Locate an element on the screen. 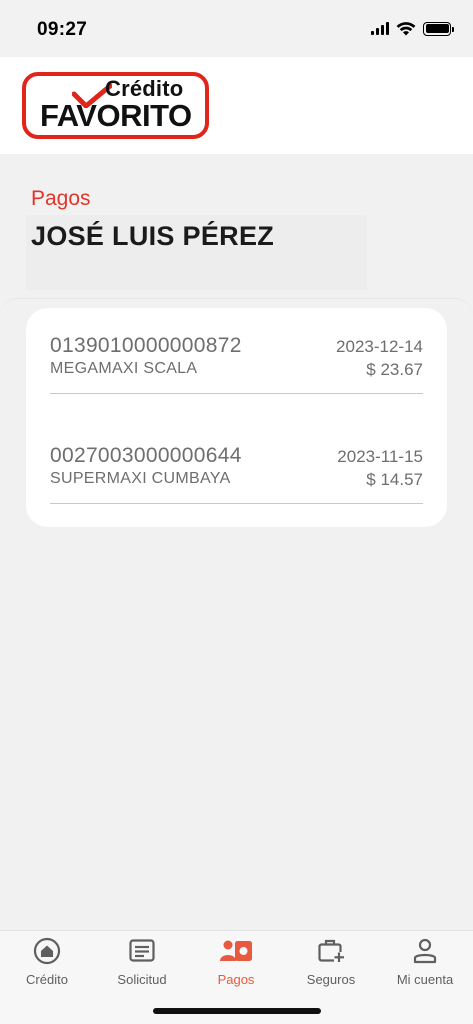 This screenshot has height=1024, width=473. nav-label: Solicitud is located at coordinates (142, 979).